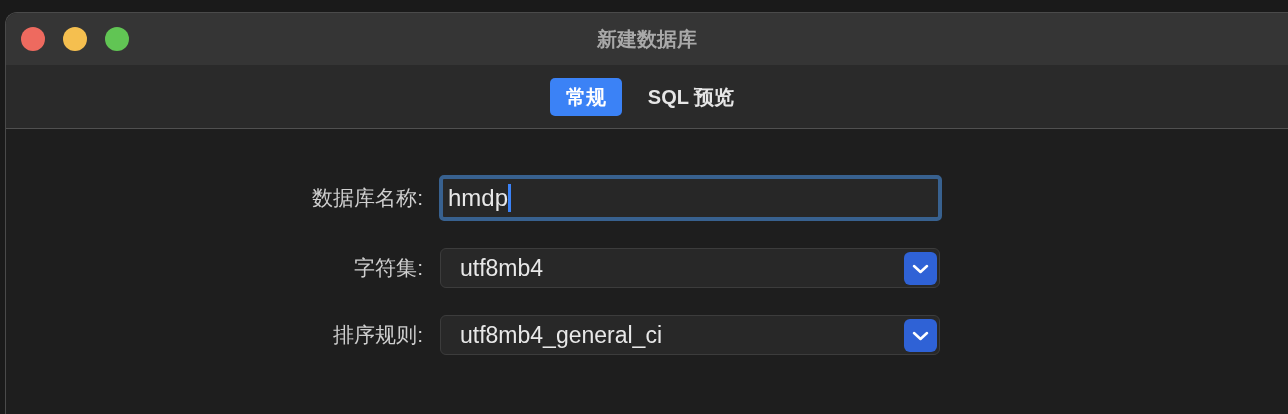 This screenshot has height=414, width=1288. I want to click on tab: 常规, so click(585, 96).